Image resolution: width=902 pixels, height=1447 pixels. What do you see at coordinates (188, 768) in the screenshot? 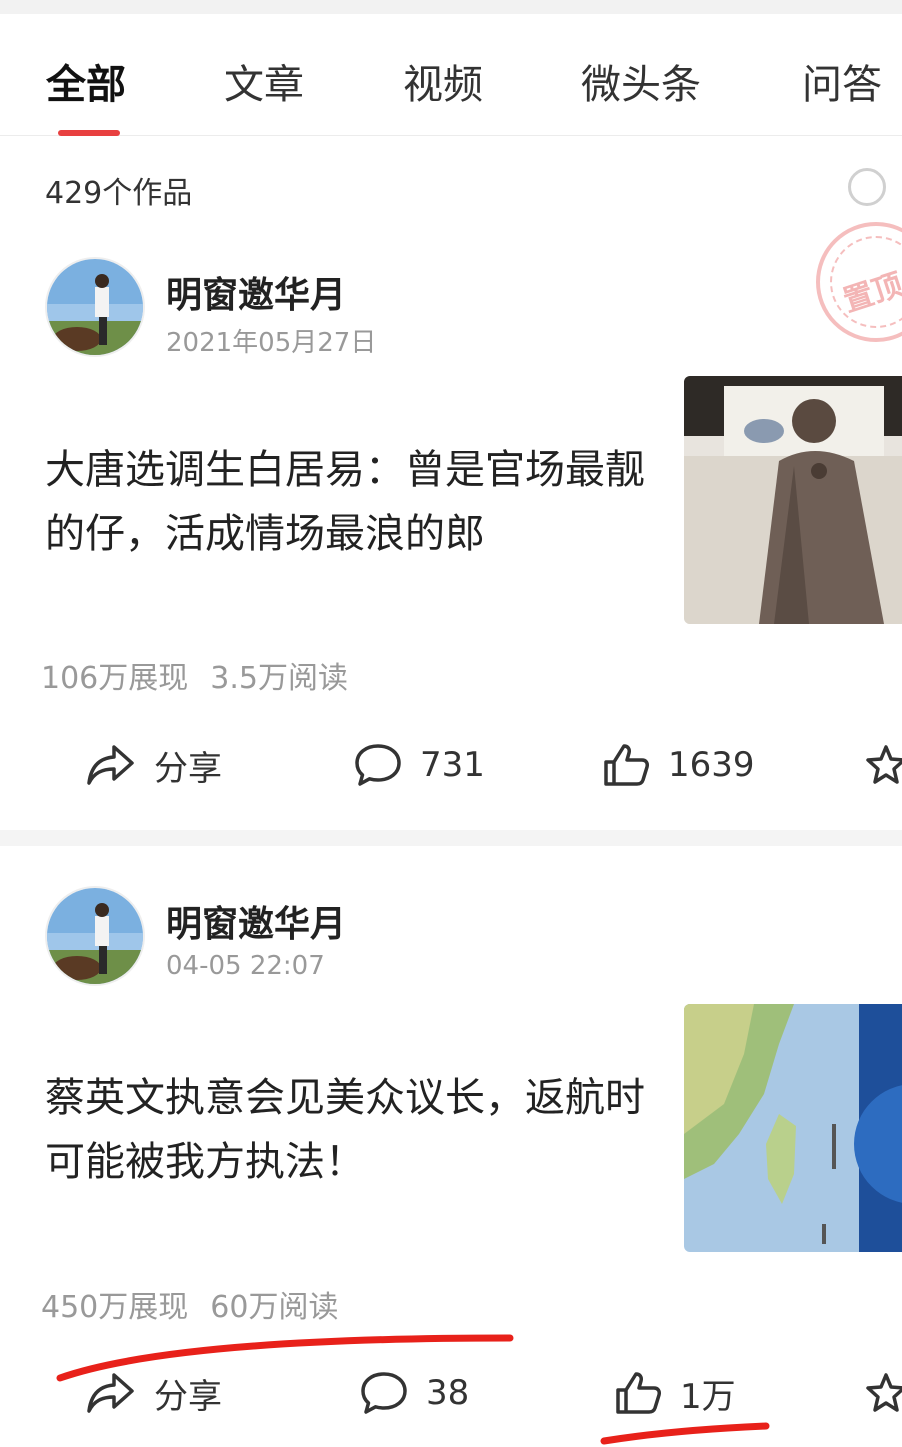
I see `share-label: 分享` at bounding box center [188, 768].